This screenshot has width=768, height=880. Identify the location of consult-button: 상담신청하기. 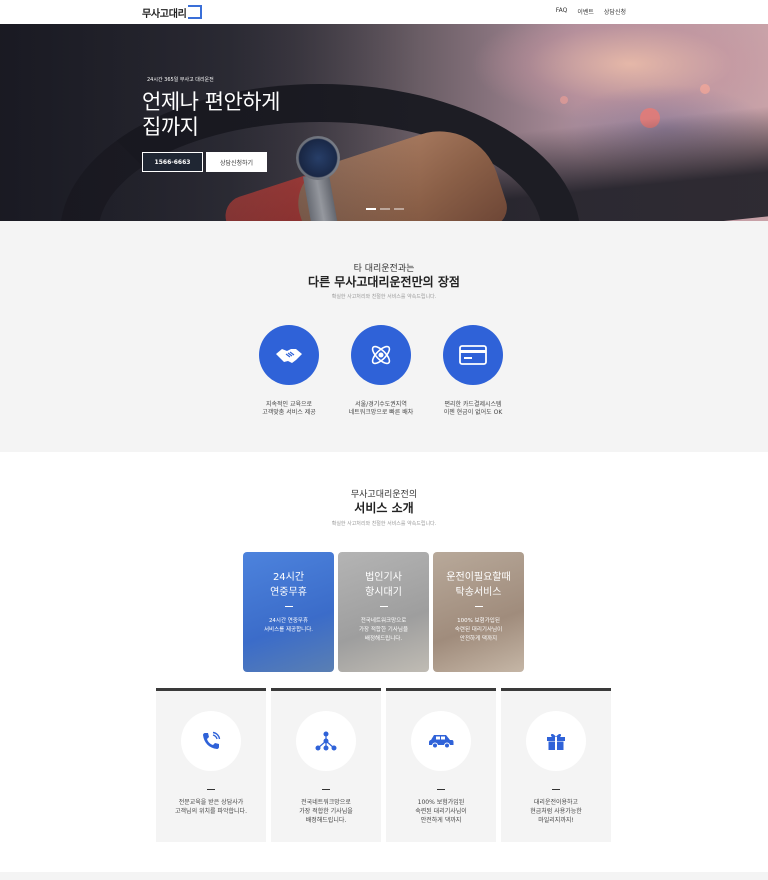
(236, 162).